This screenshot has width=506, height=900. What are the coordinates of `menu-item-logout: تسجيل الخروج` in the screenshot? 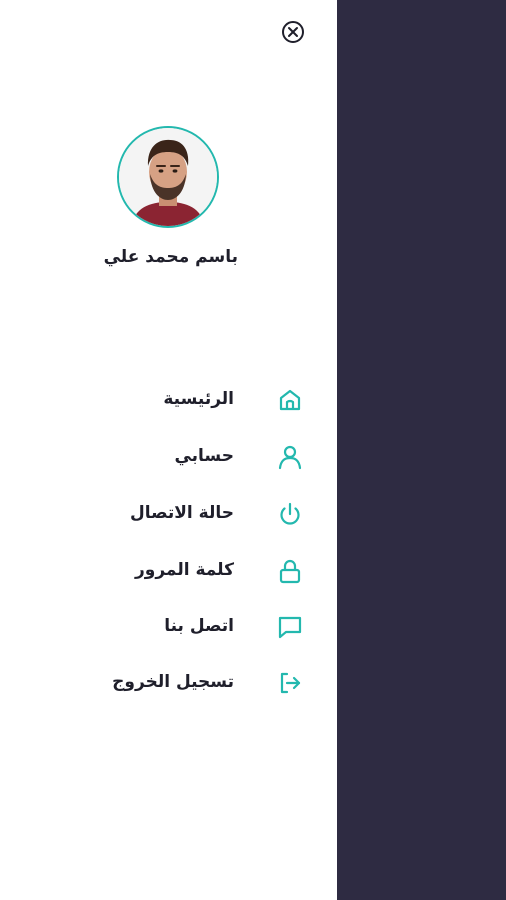 It's located at (200, 683).